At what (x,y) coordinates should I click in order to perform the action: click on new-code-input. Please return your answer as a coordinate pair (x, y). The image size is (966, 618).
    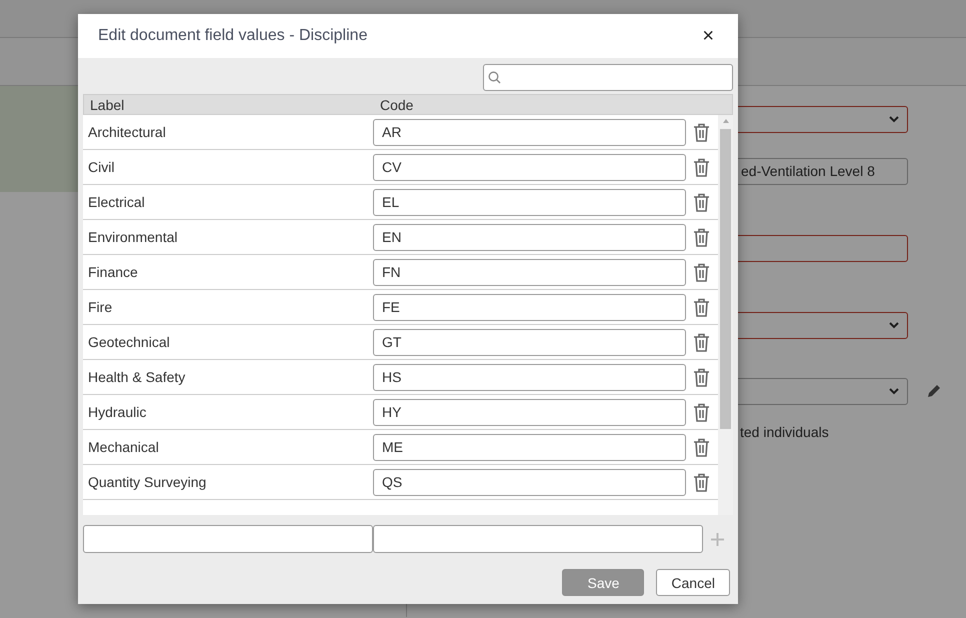
    Looking at the image, I should click on (538, 539).